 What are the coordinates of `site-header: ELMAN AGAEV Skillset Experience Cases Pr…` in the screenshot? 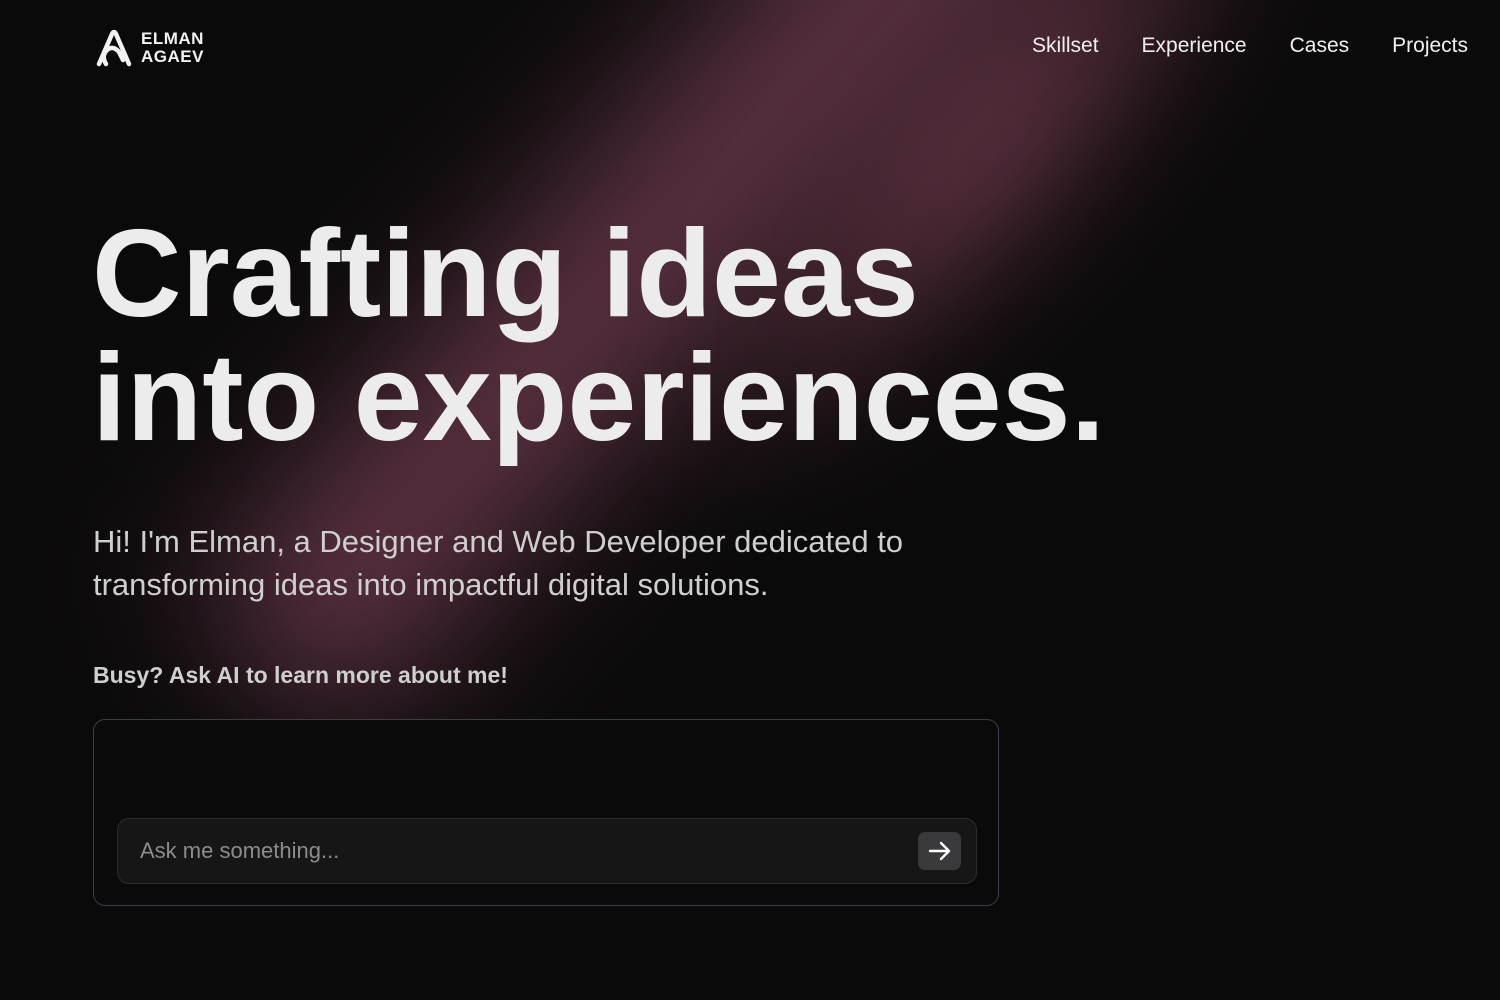 It's located at (750, 50).